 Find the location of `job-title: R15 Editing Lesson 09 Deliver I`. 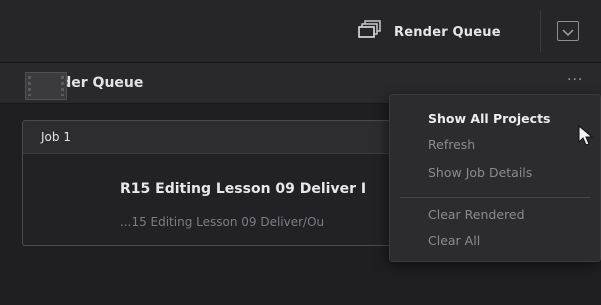

job-title: R15 Editing Lesson 09 Deliver I is located at coordinates (243, 189).